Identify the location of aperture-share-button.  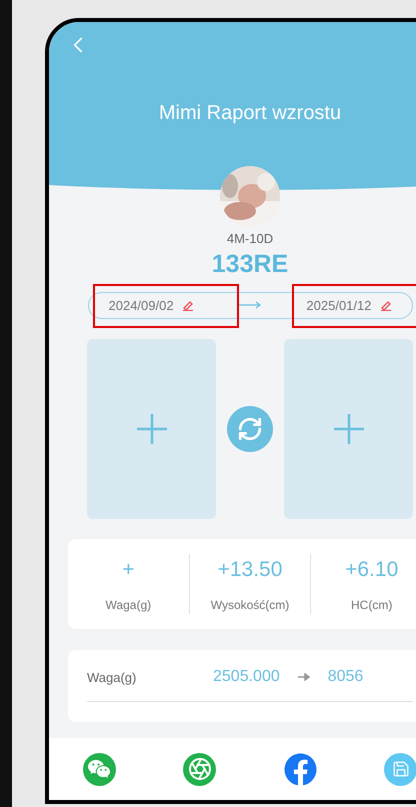
(199, 769).